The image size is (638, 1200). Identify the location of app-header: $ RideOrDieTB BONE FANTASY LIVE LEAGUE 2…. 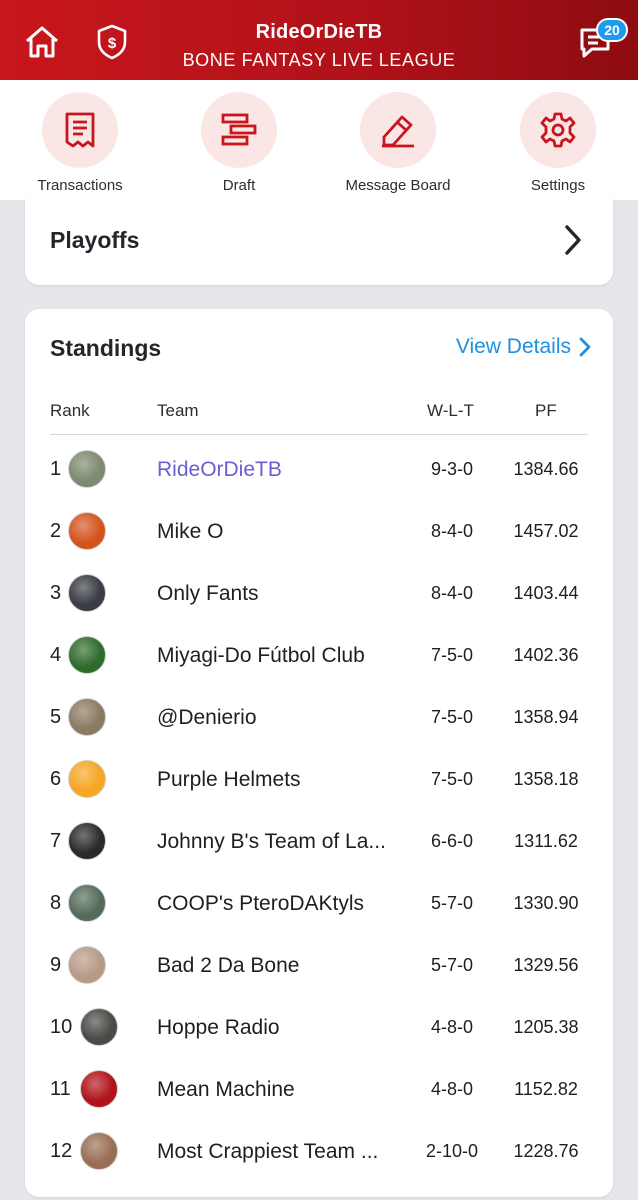
(319, 40).